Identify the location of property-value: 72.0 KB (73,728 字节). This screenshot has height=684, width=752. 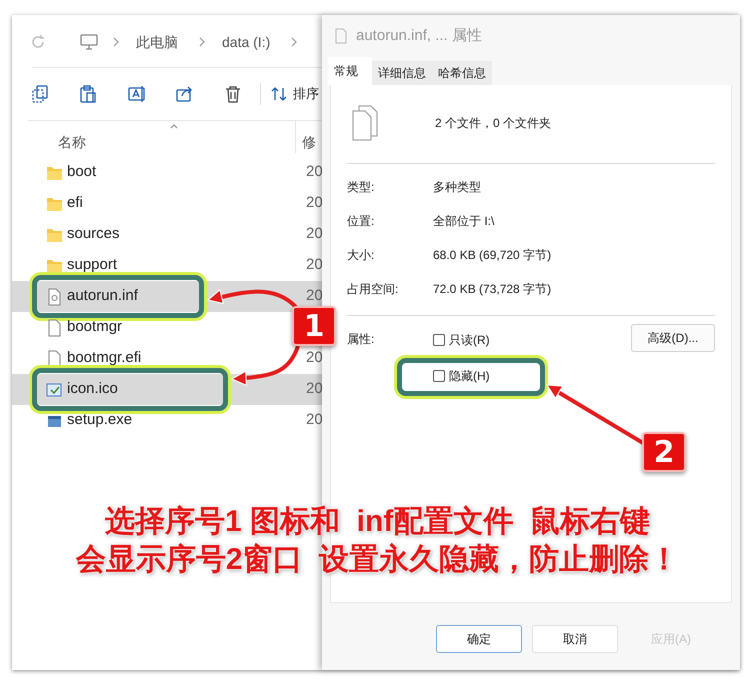
(492, 289).